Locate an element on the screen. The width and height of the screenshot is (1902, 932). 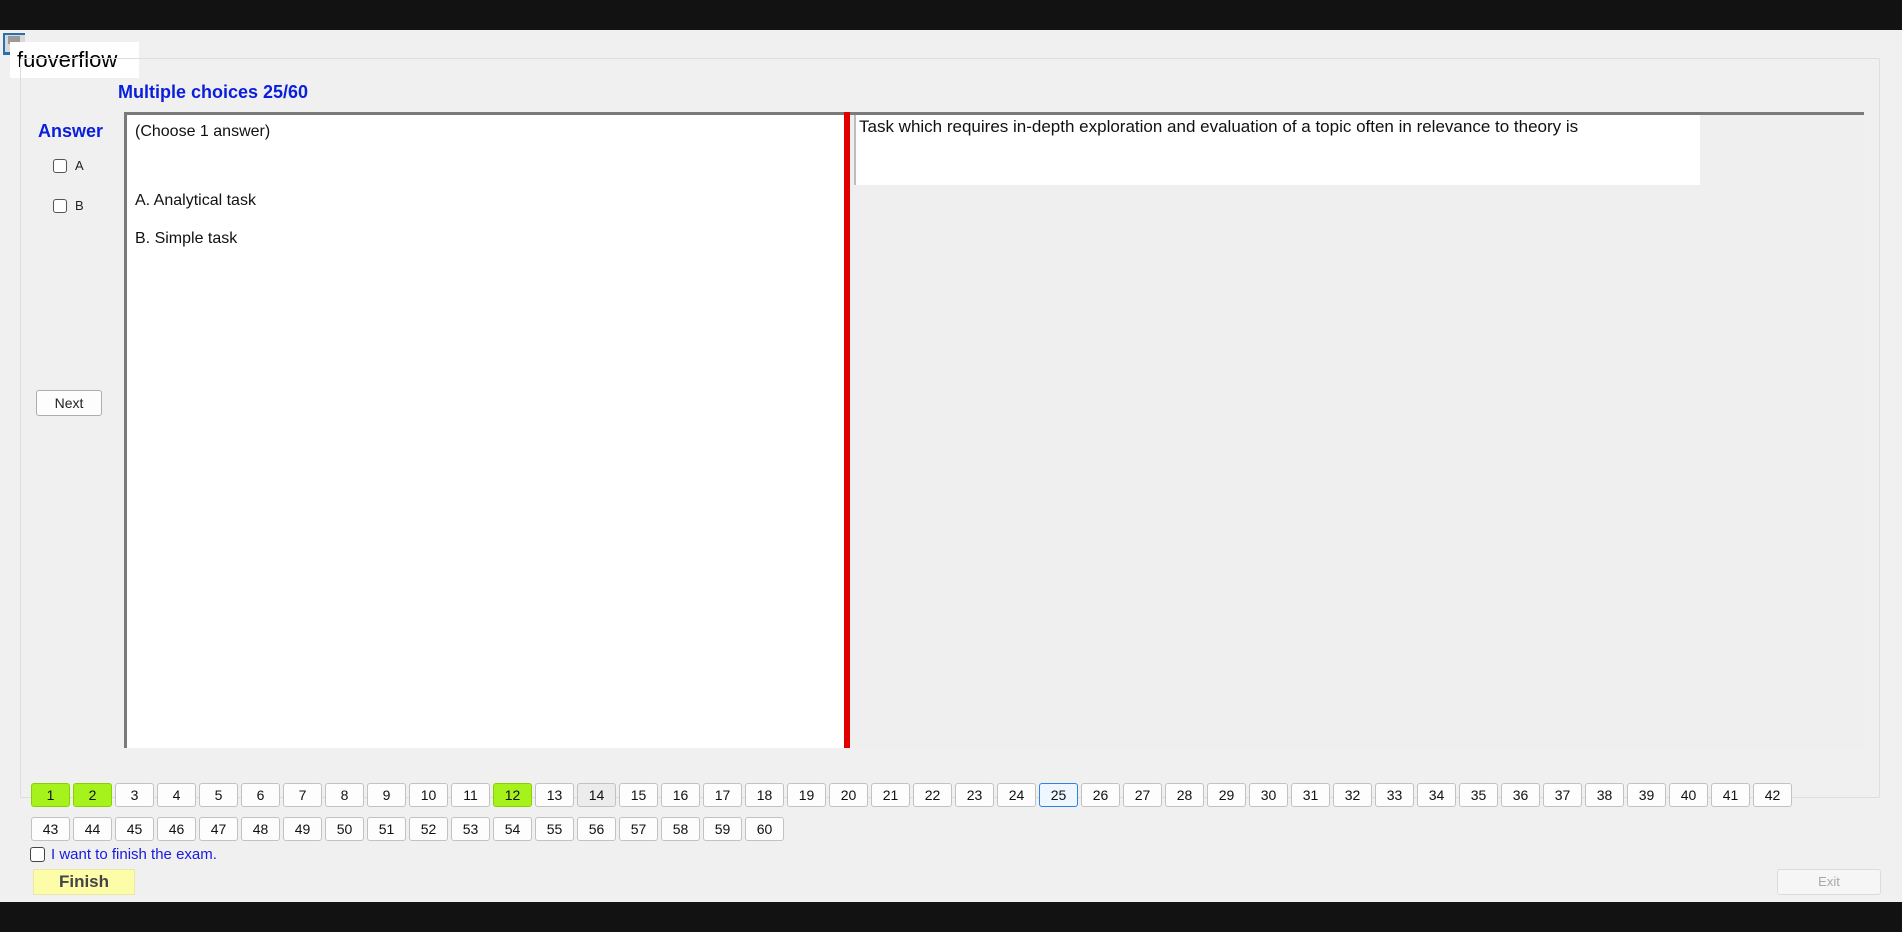
question-nav-row-2: 43 44 45 46 47 48 49 50 51 52 53 54 55 56 57 58 59 60 is located at coordinates (407, 829).